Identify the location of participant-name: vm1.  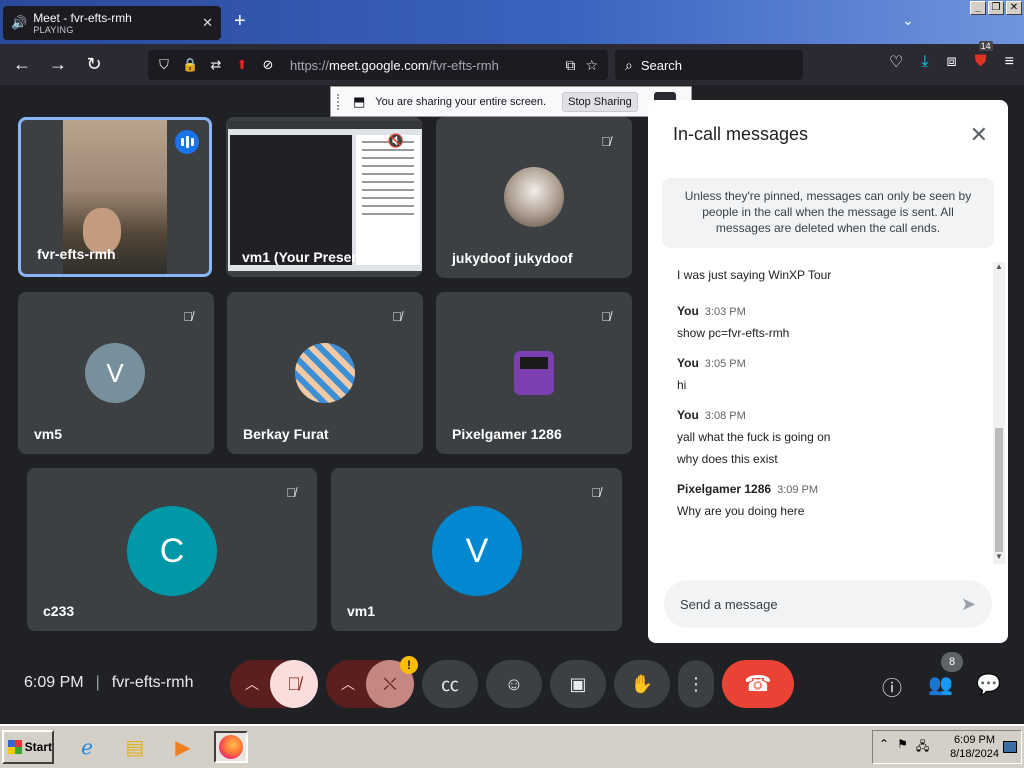
(361, 611).